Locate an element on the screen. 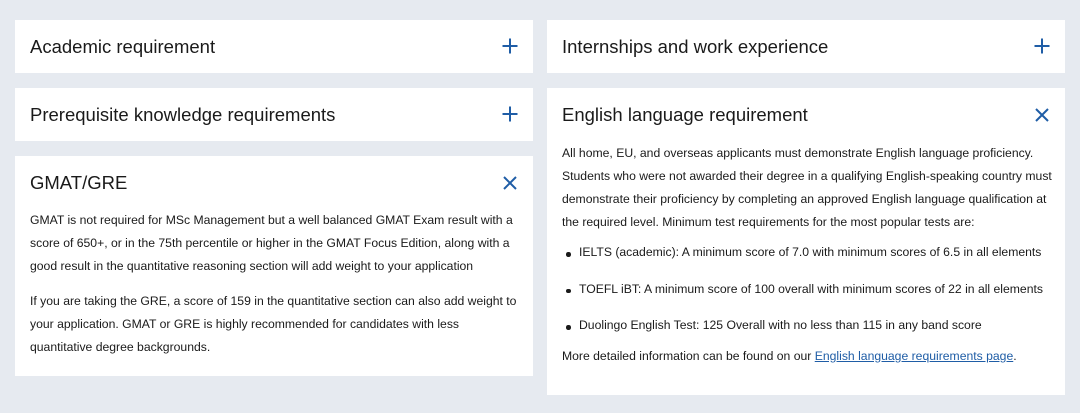  academic-requirement-panel: Academic requirement is located at coordinates (274, 46).